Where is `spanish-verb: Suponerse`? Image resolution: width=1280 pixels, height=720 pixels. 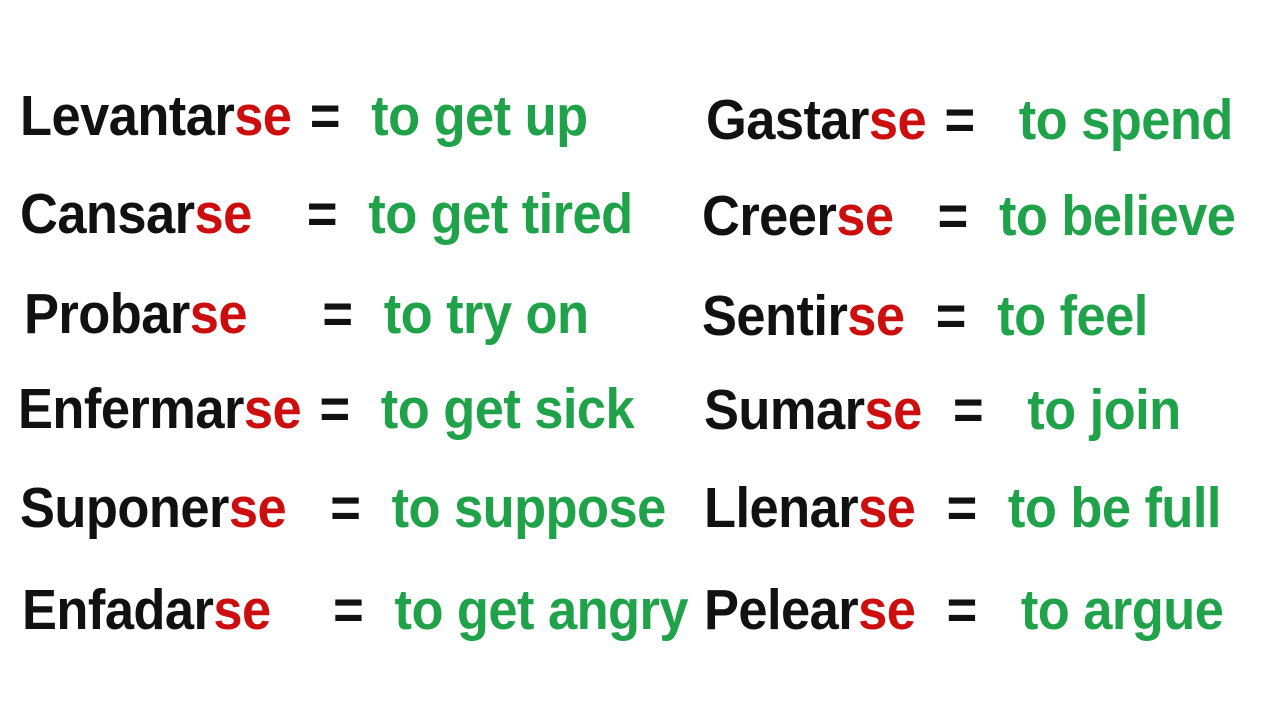 spanish-verb: Suponerse is located at coordinates (153, 508).